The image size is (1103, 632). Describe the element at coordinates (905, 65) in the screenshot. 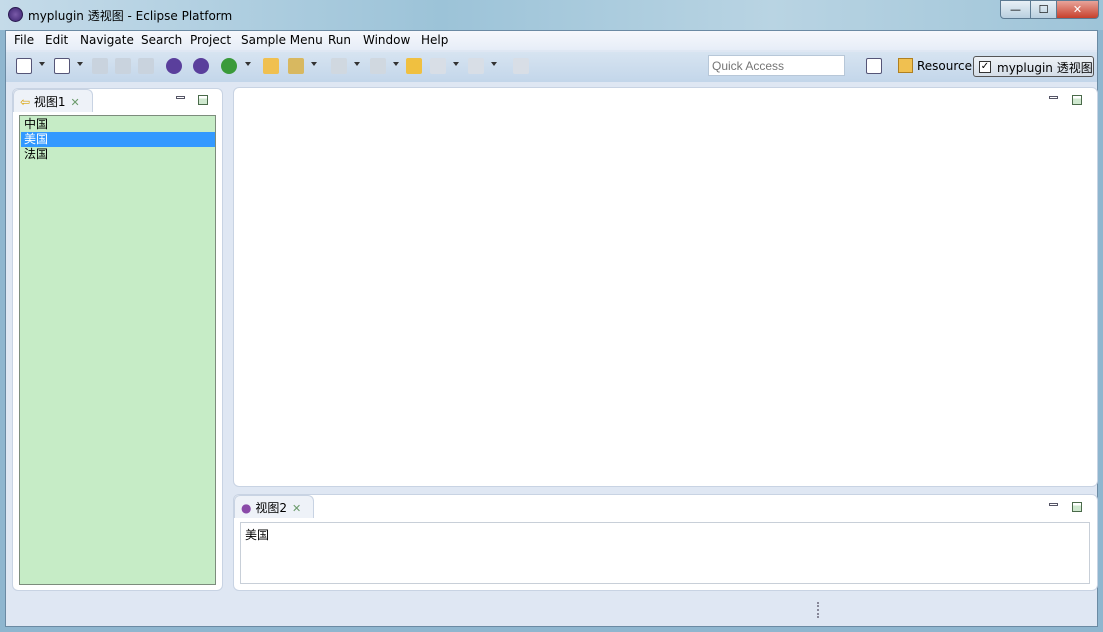

I see `resource-perspective-icon` at that location.